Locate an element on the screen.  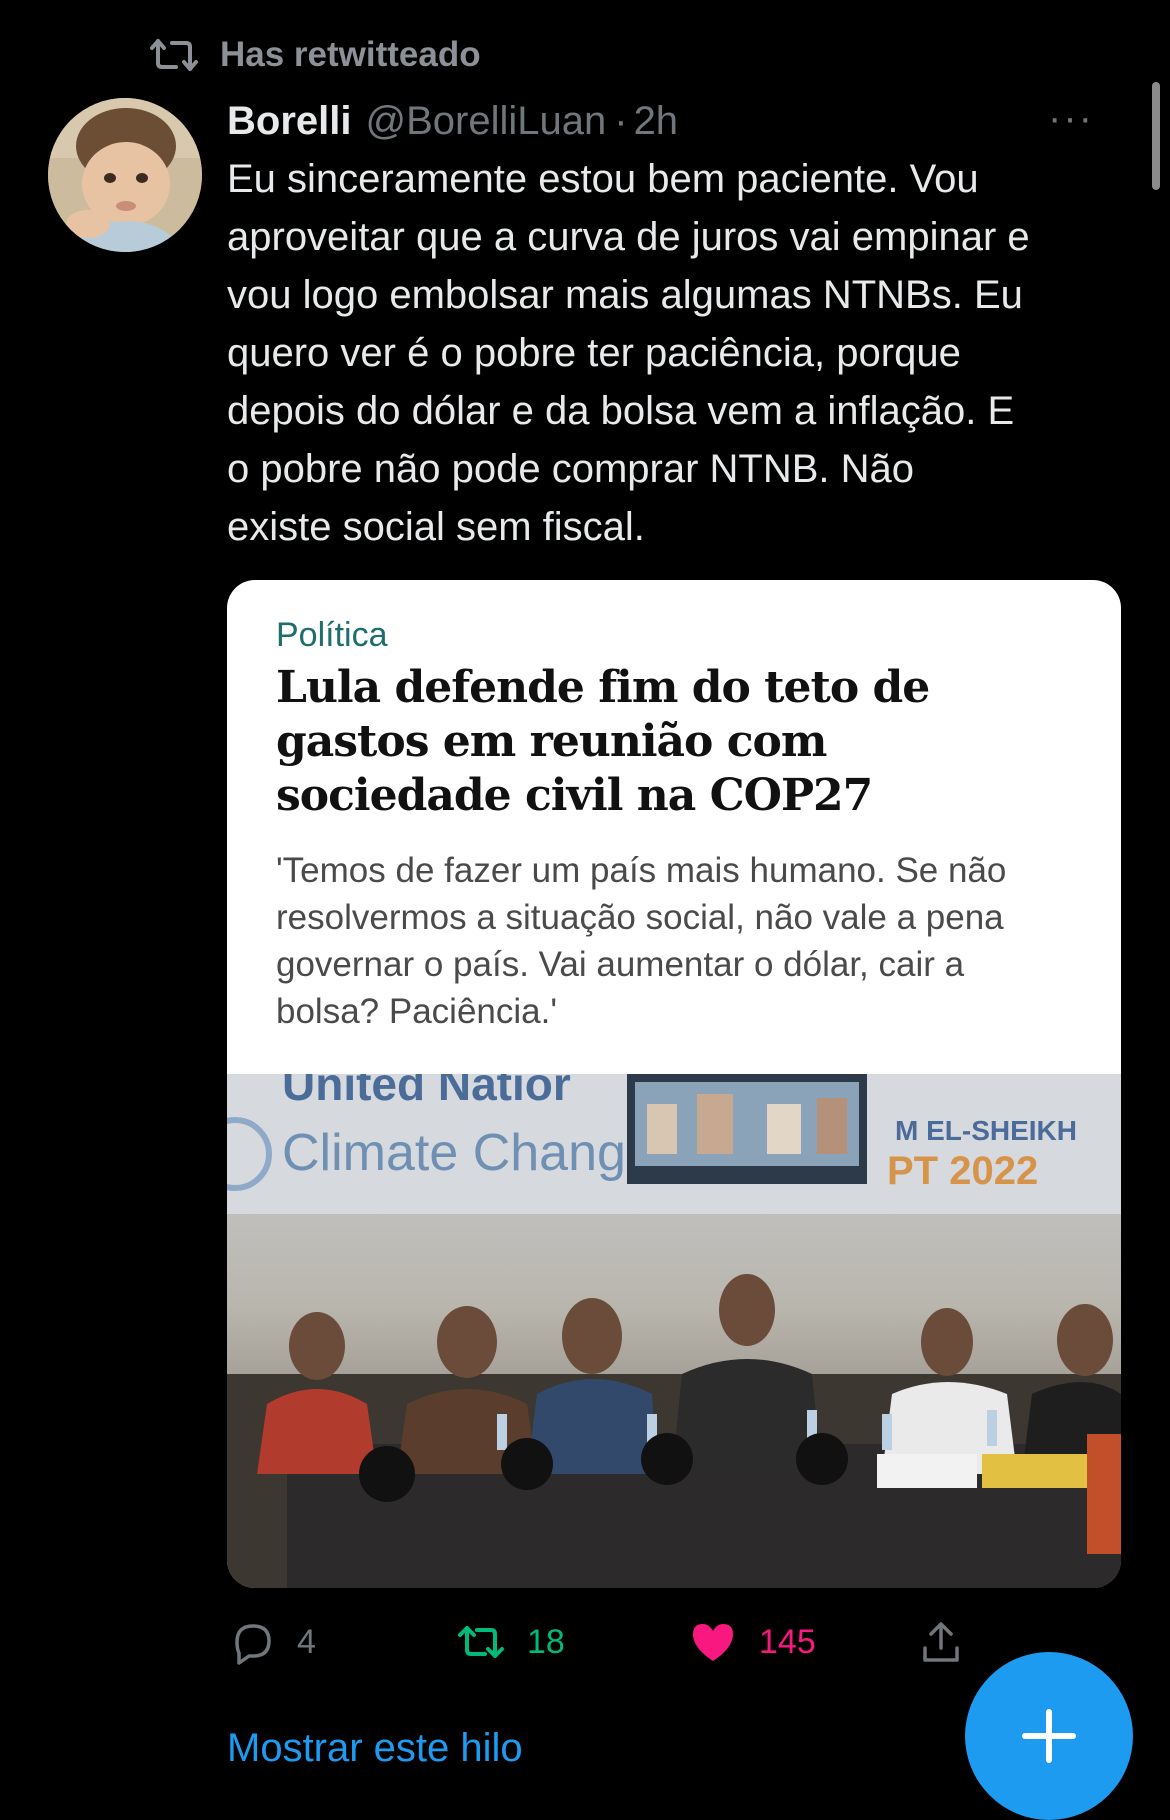
retweet-count: 18 is located at coordinates (546, 1641).